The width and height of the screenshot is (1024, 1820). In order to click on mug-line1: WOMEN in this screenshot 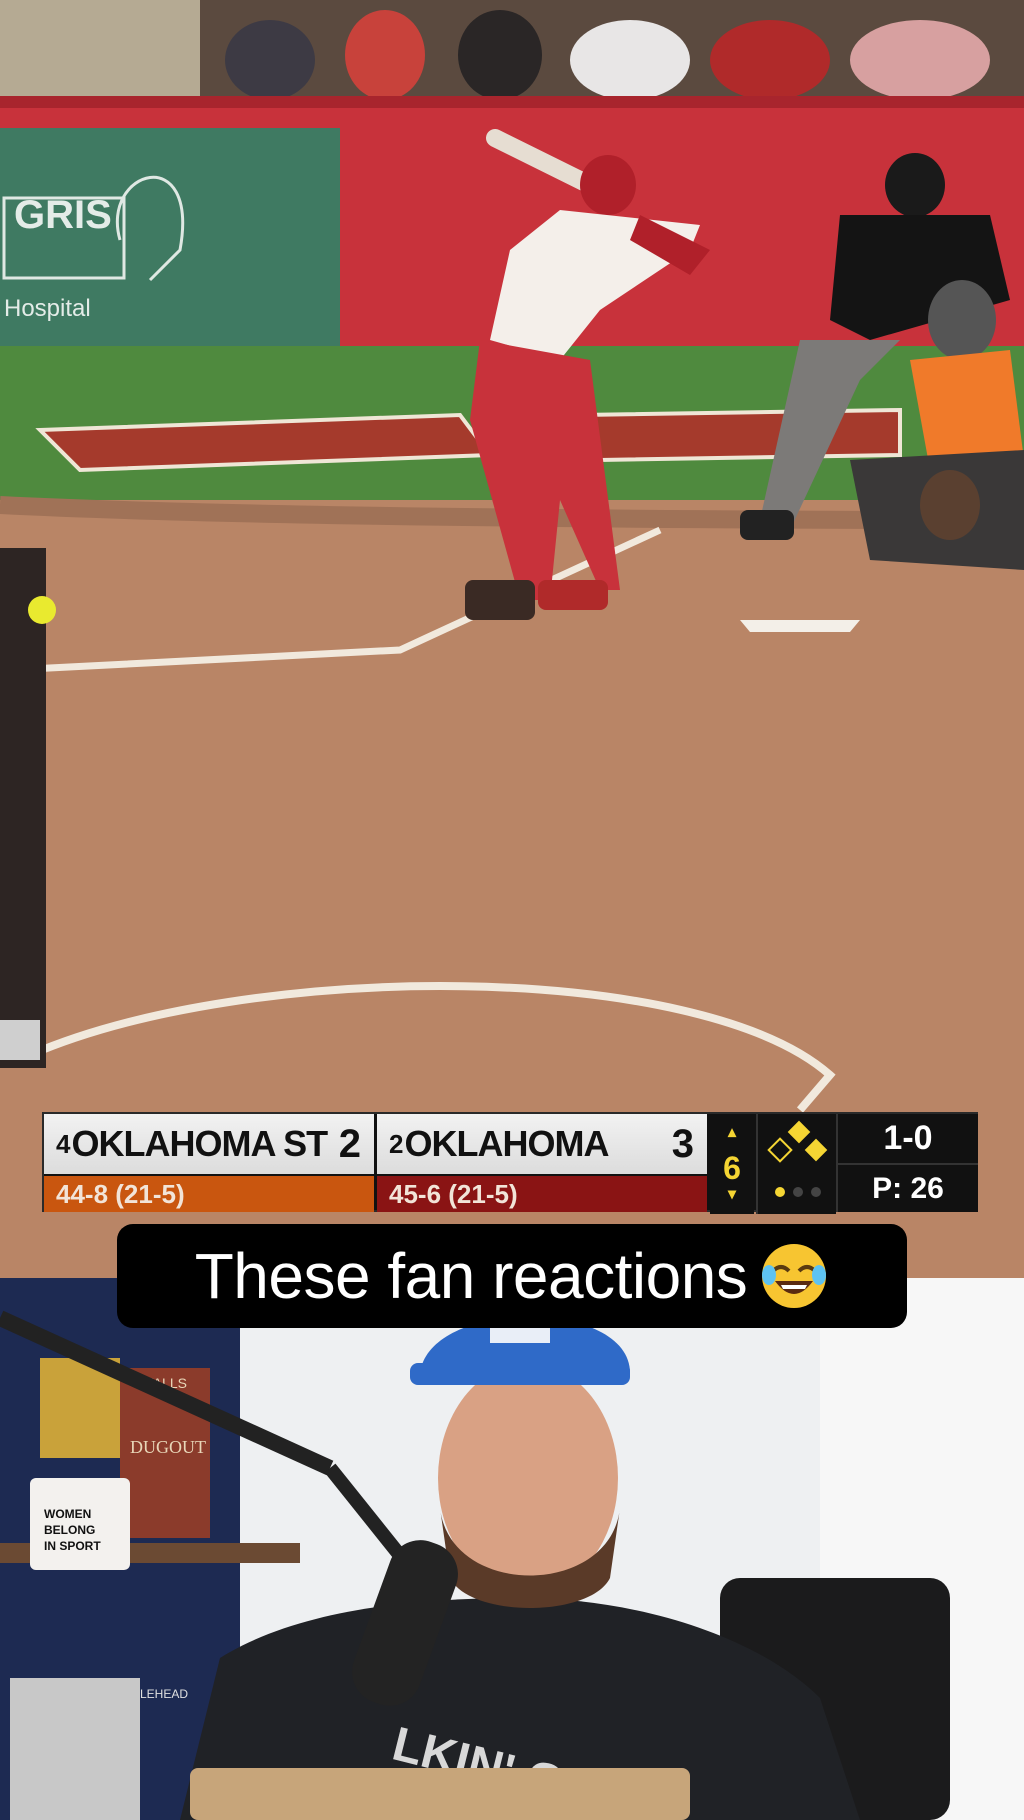, I will do `click(67, 1514)`.